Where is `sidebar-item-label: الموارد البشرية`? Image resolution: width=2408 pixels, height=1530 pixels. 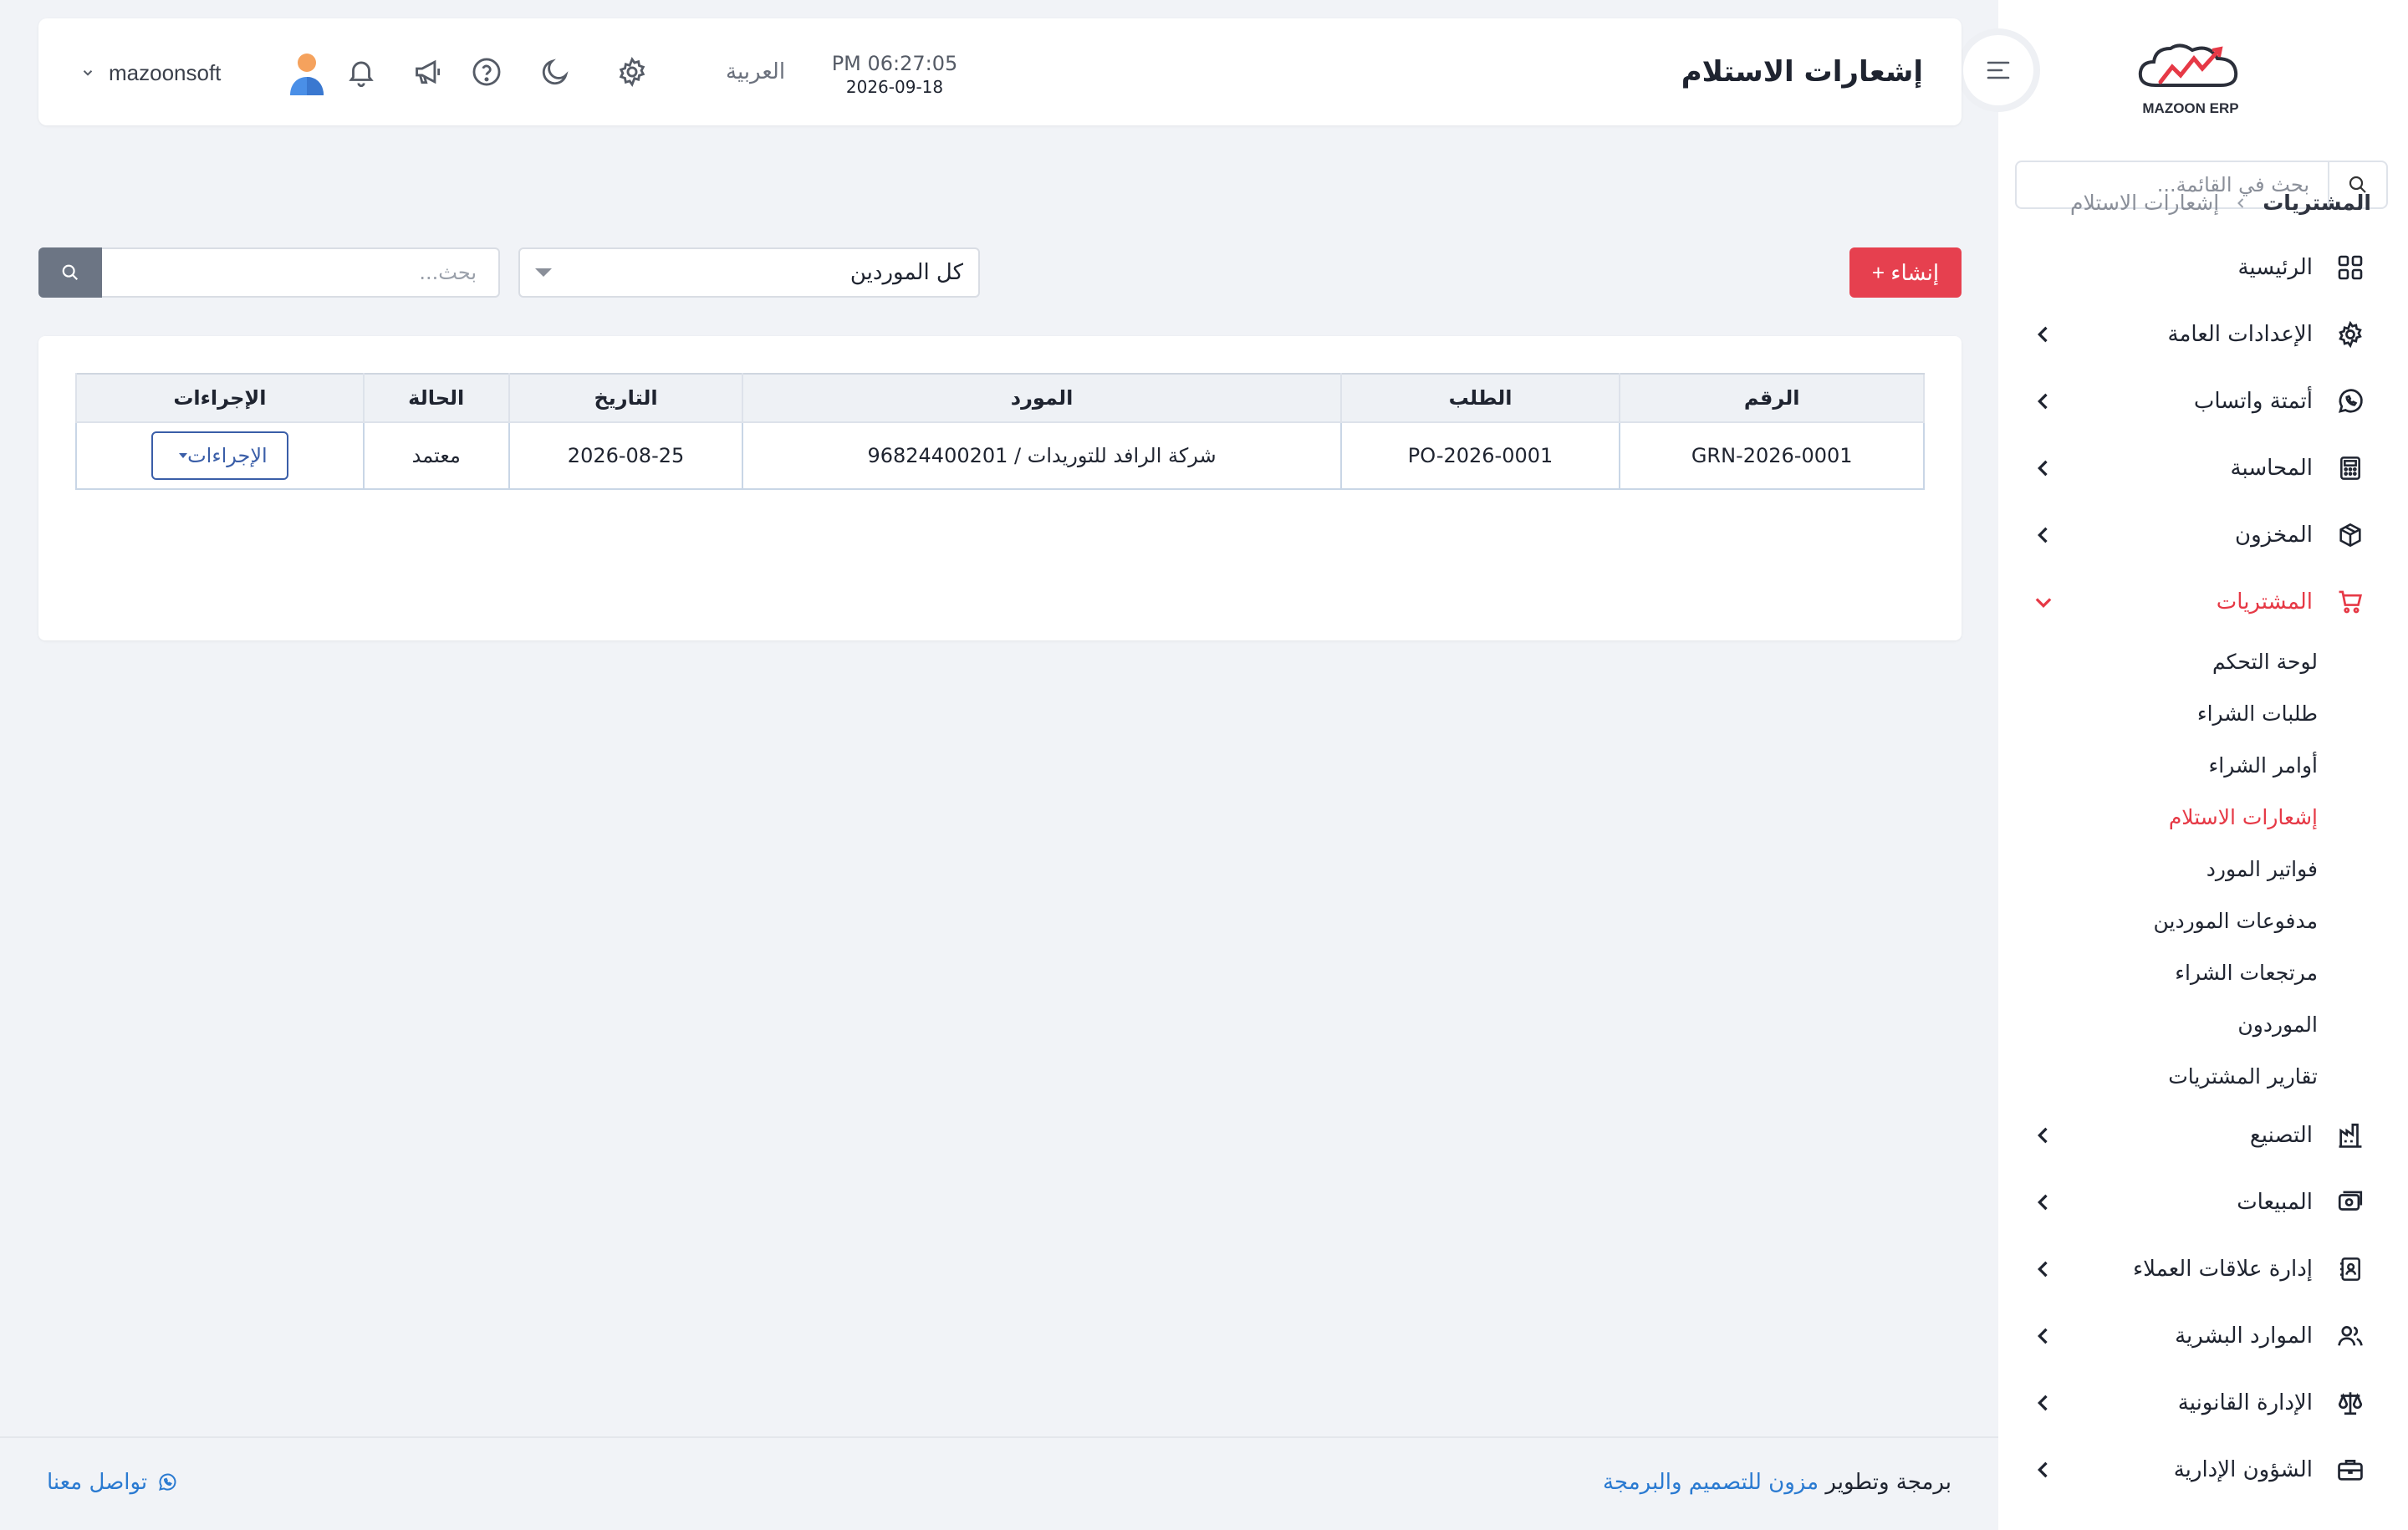 sidebar-item-label: الموارد البشرية is located at coordinates (2244, 1336).